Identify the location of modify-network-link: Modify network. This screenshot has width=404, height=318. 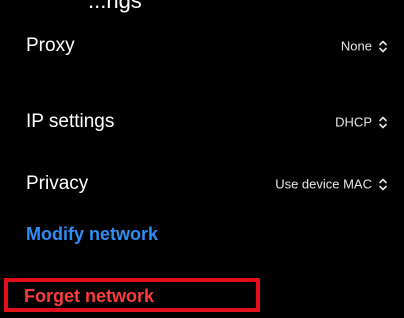
(92, 234).